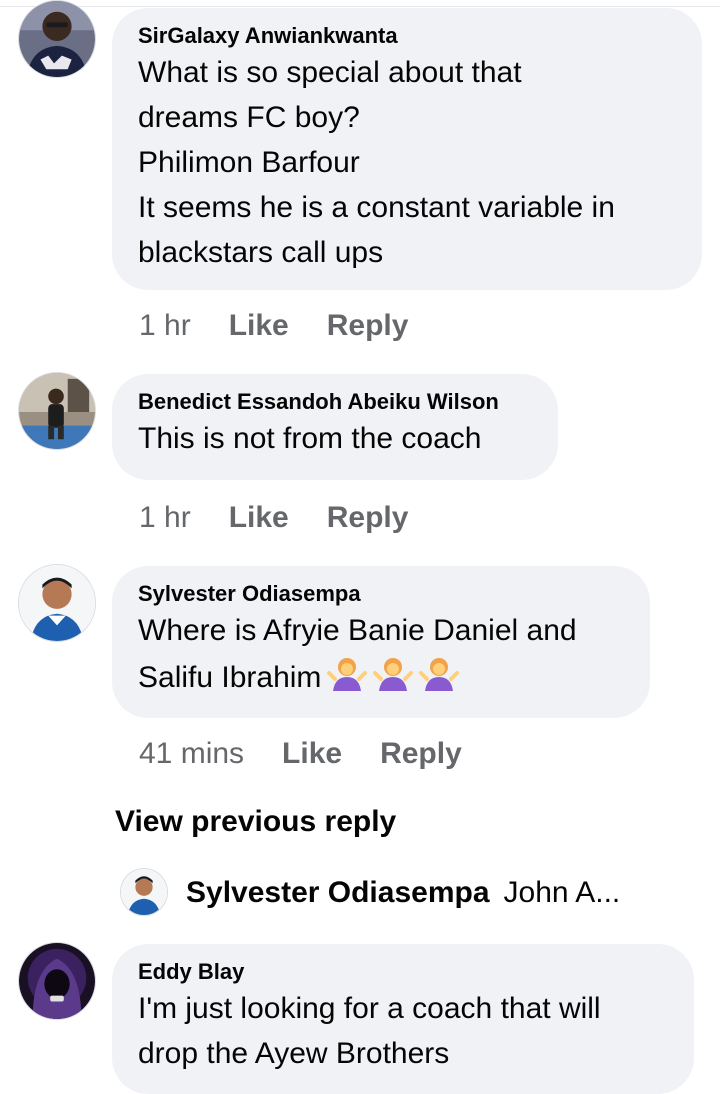  What do you see at coordinates (381, 594) in the screenshot?
I see `comment-author: Sylvester Odiasempa` at bounding box center [381, 594].